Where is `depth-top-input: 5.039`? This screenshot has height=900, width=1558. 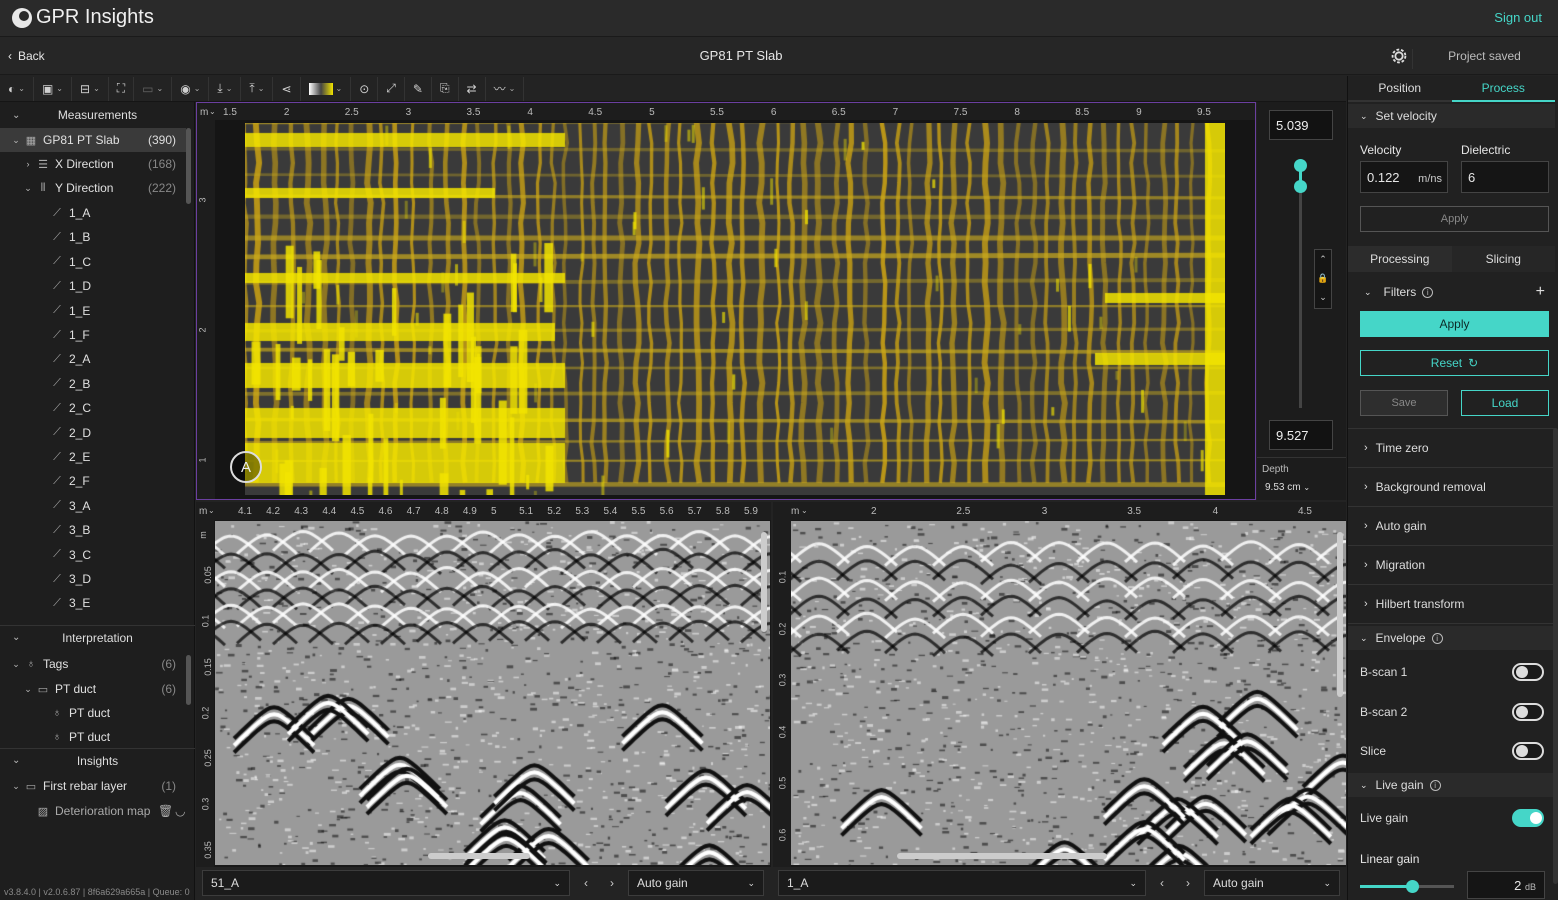 depth-top-input: 5.039 is located at coordinates (1301, 125).